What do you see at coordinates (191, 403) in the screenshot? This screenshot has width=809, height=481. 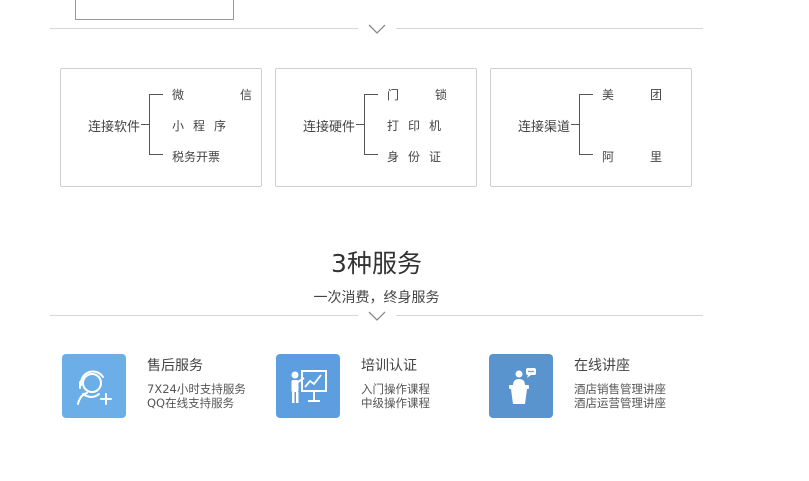 I see `service-detail: QQ在线支持服务` at bounding box center [191, 403].